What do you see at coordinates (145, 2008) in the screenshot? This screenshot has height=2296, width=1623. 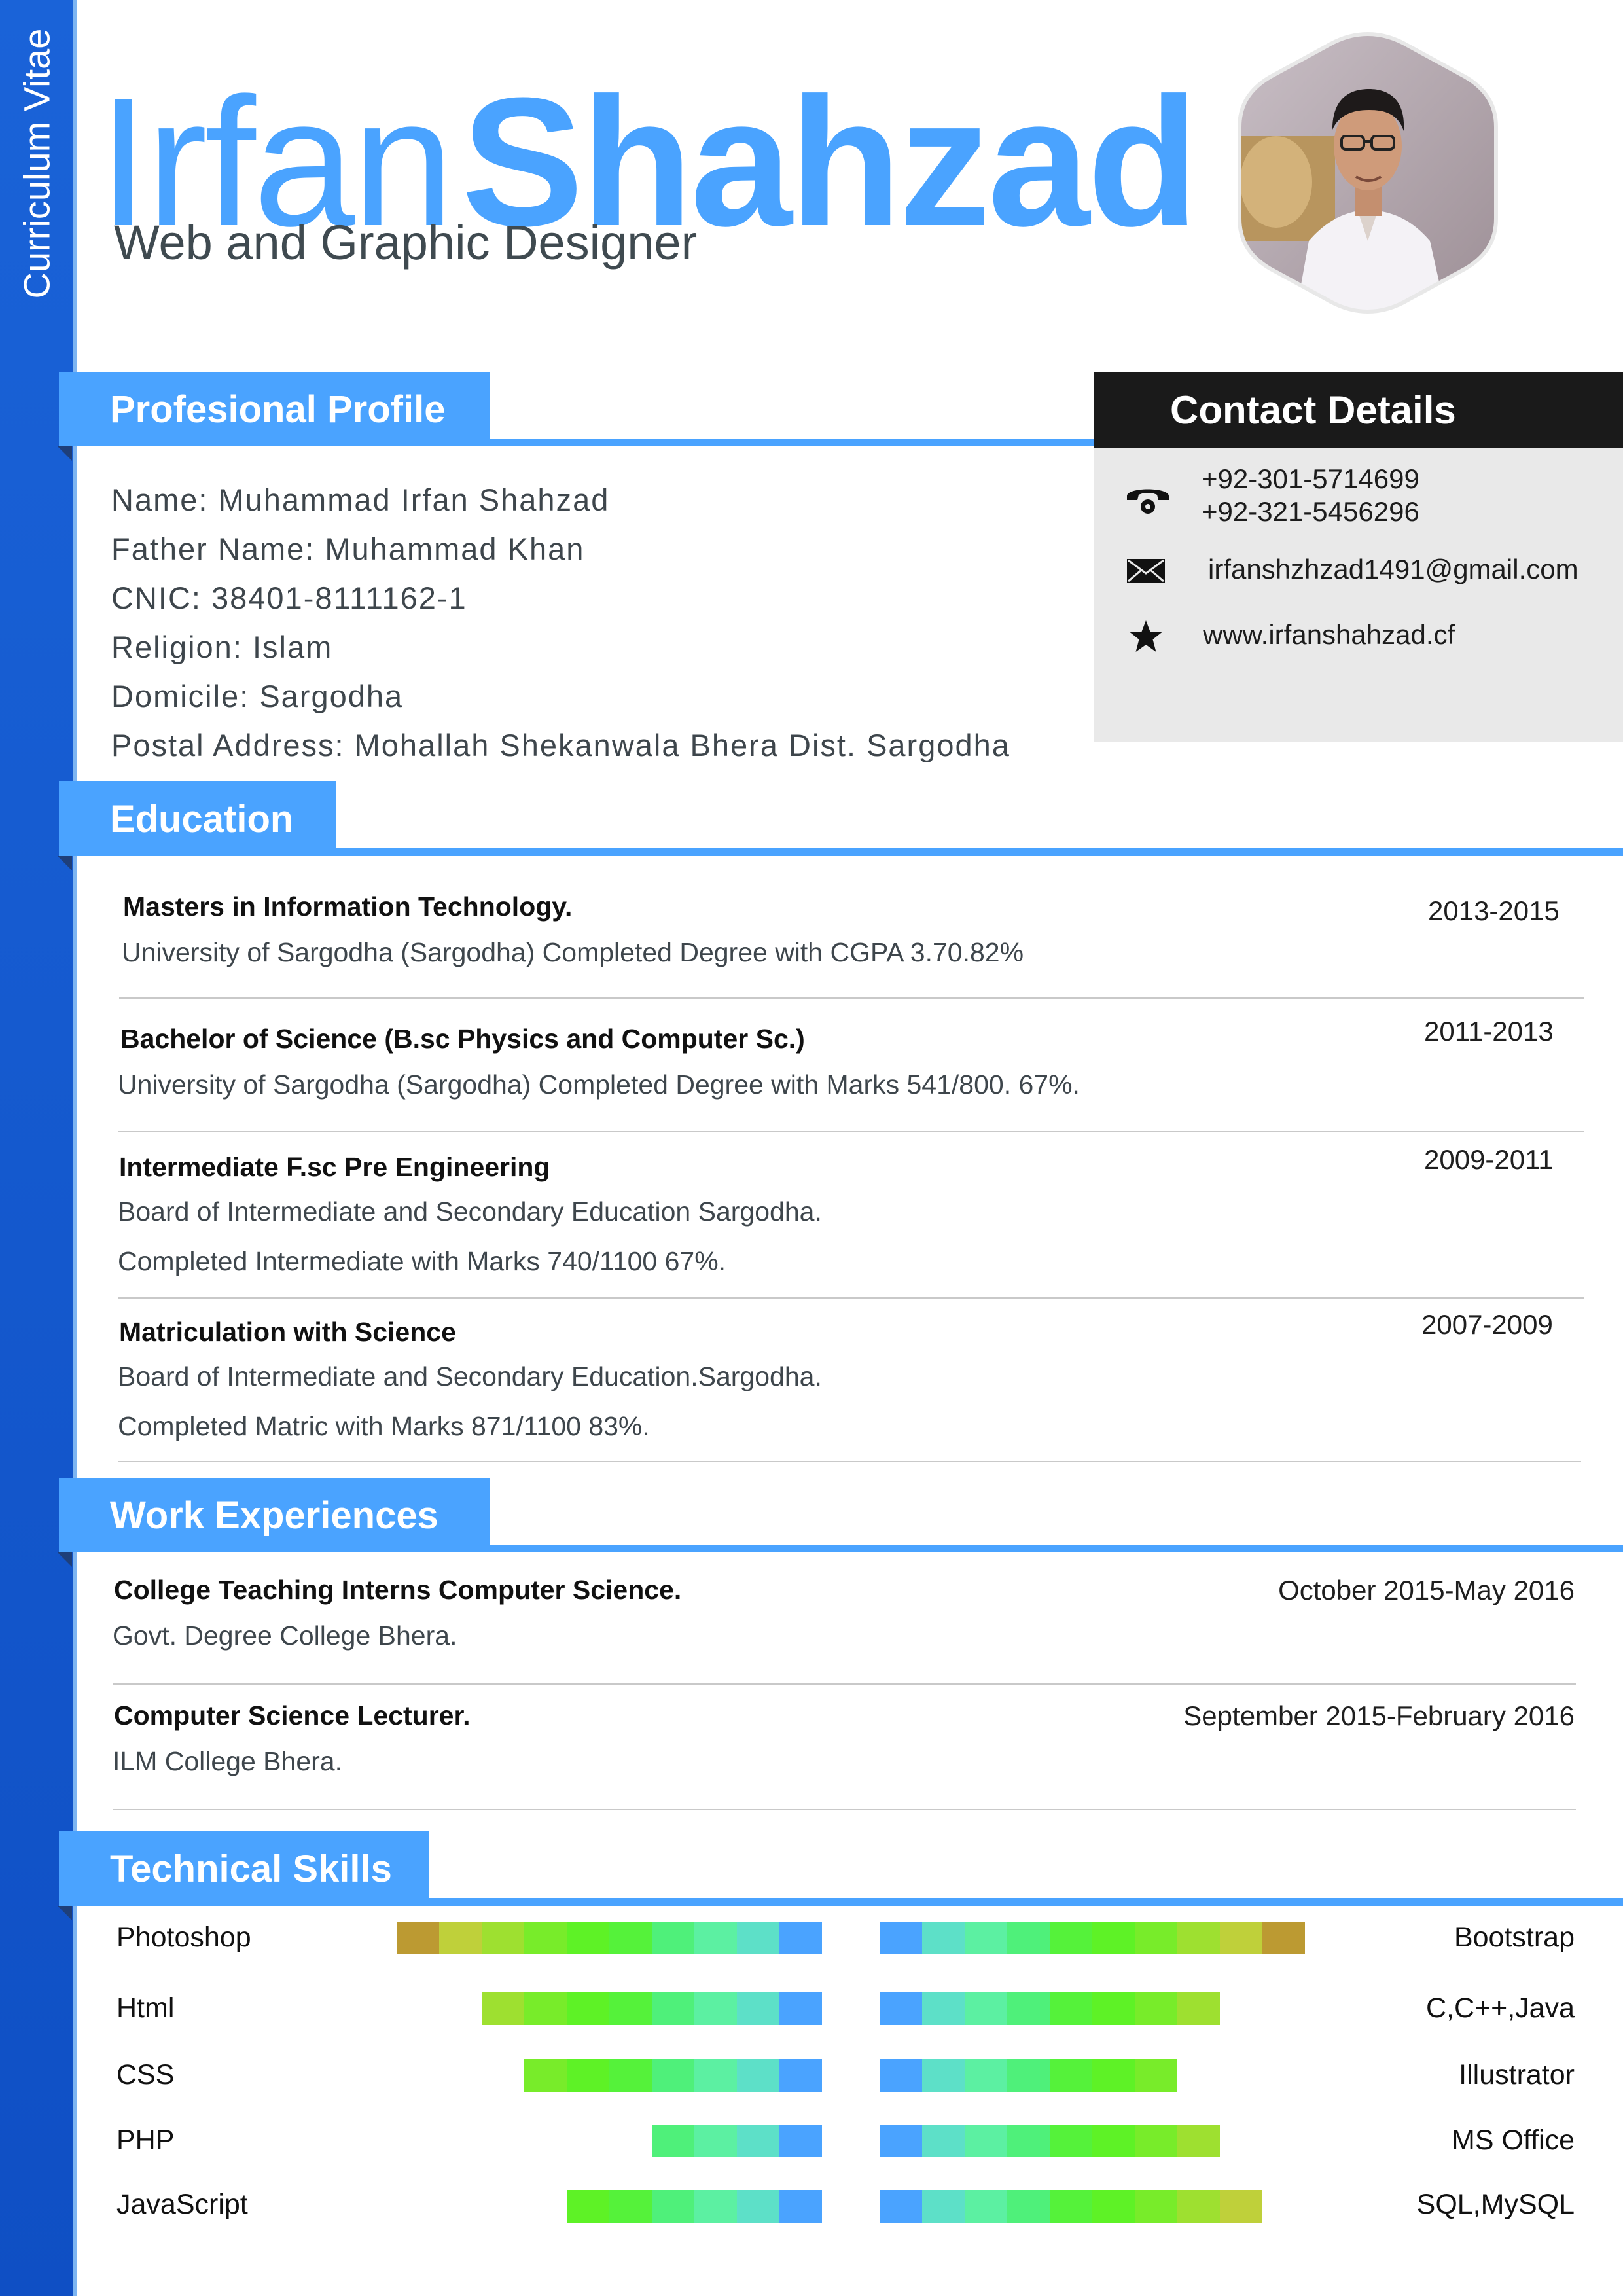 I see `skill-name-left-2: Html` at bounding box center [145, 2008].